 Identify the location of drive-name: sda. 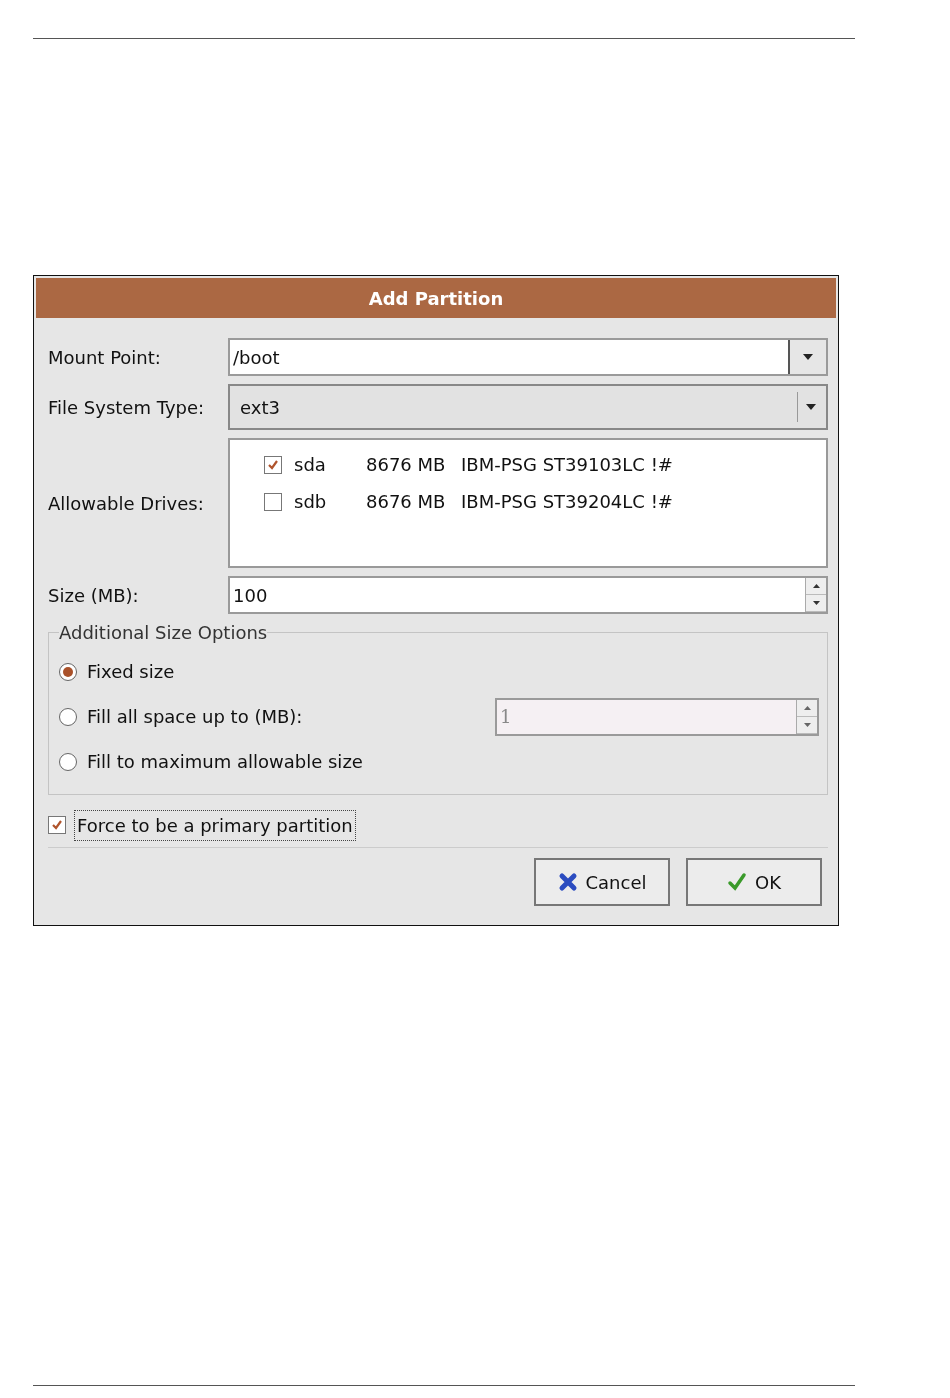
(310, 464).